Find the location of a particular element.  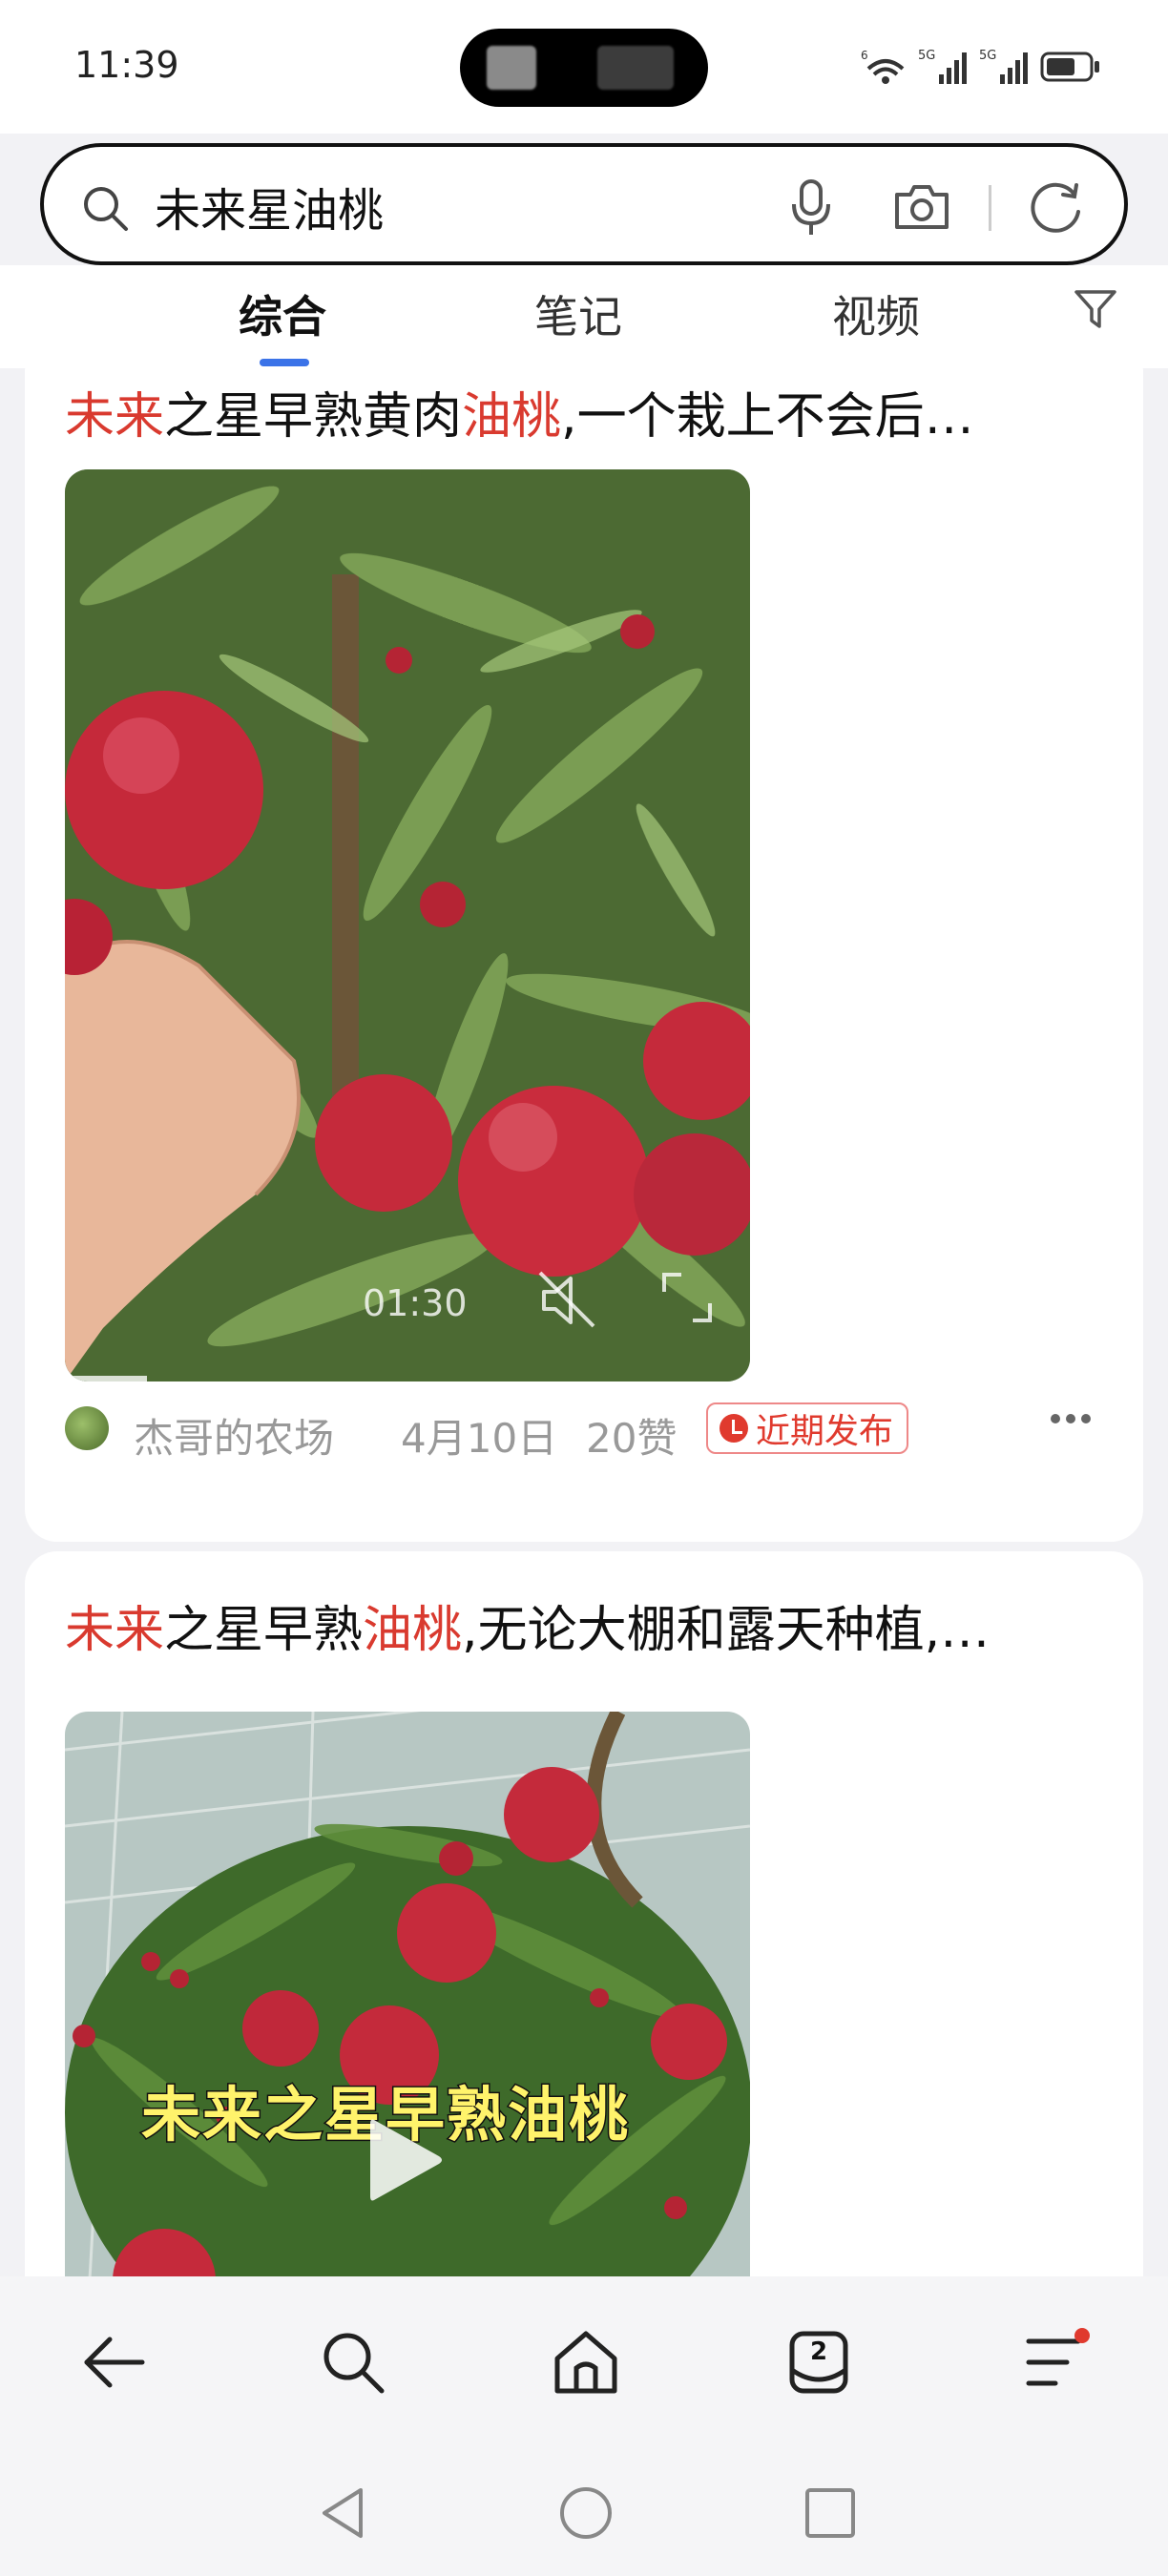

tabs-button: 2 is located at coordinates (819, 2362).